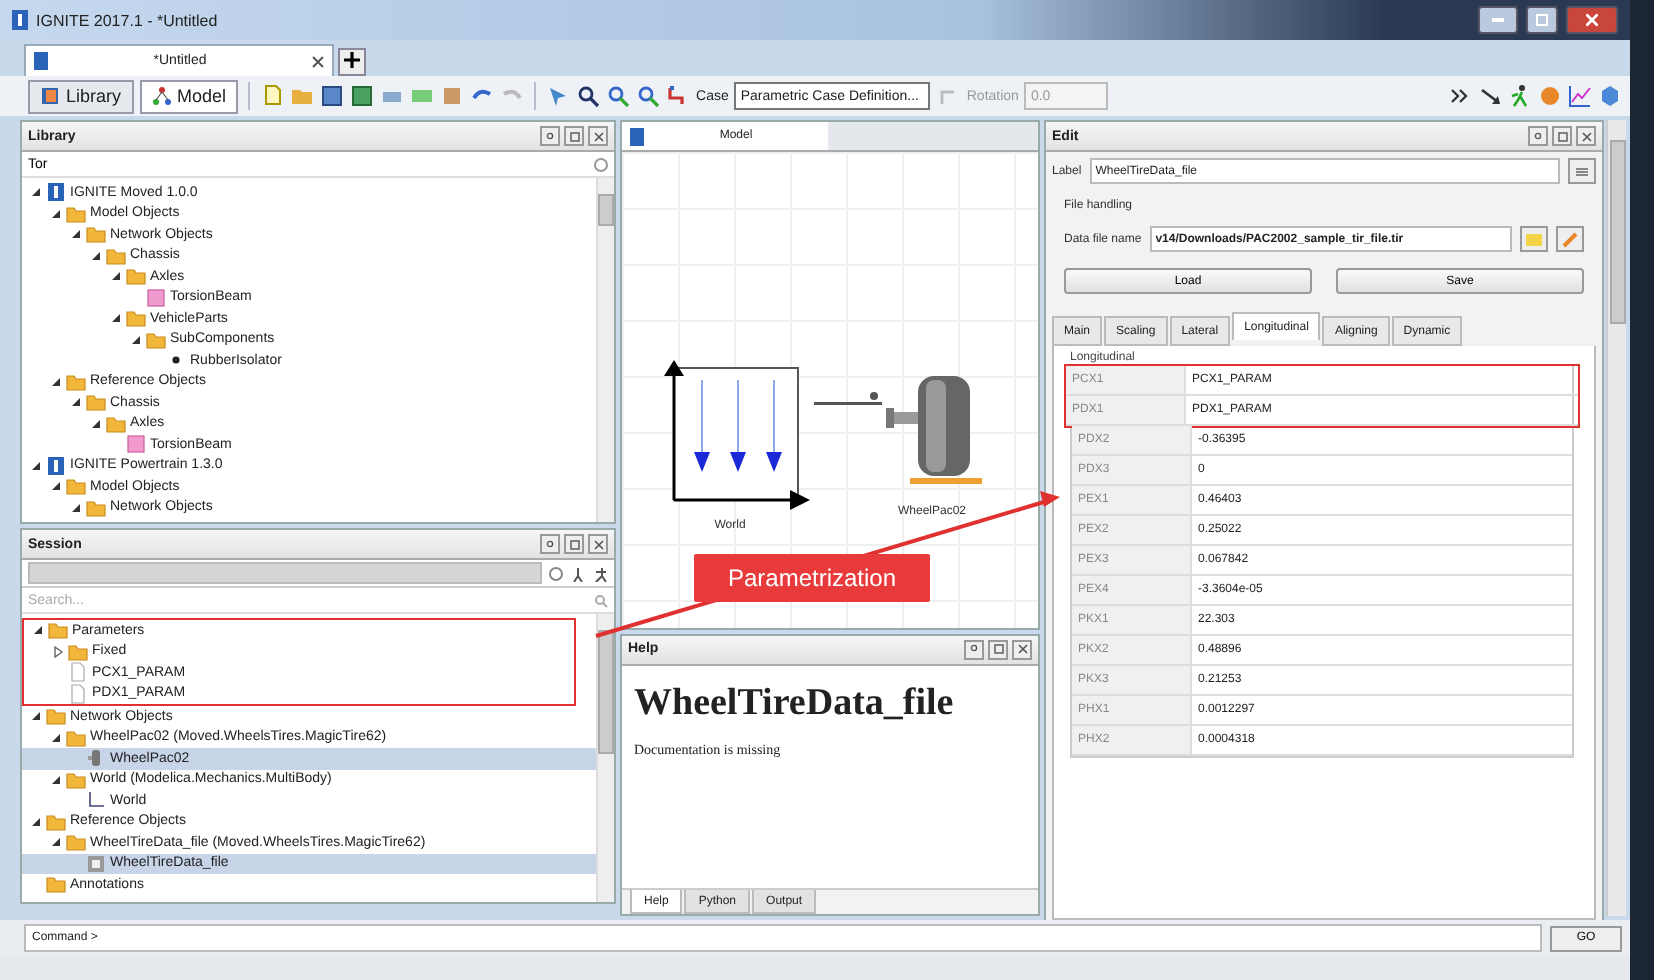 The image size is (1654, 980). I want to click on book-icon, so click(50, 96).